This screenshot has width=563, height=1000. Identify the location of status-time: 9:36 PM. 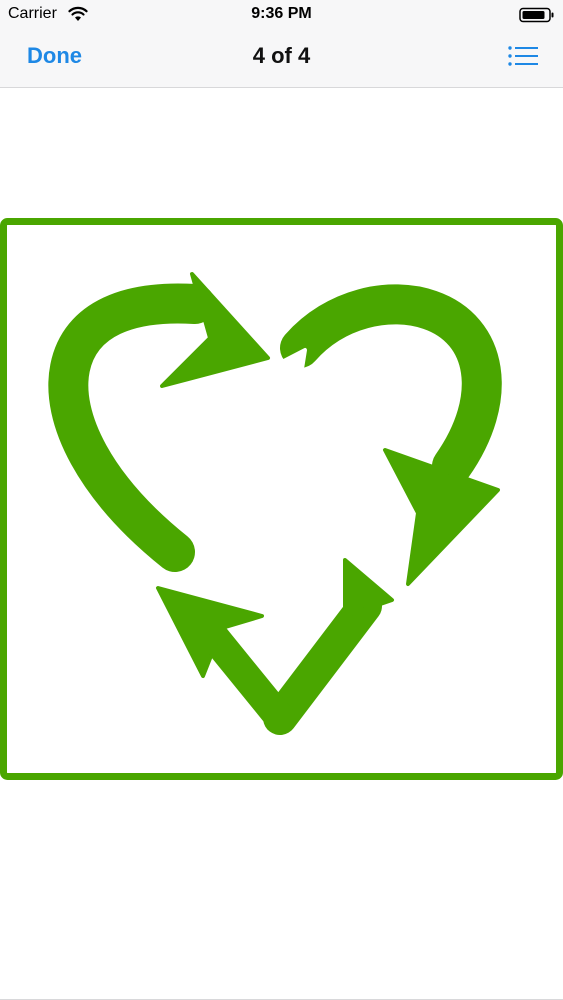
(281, 13).